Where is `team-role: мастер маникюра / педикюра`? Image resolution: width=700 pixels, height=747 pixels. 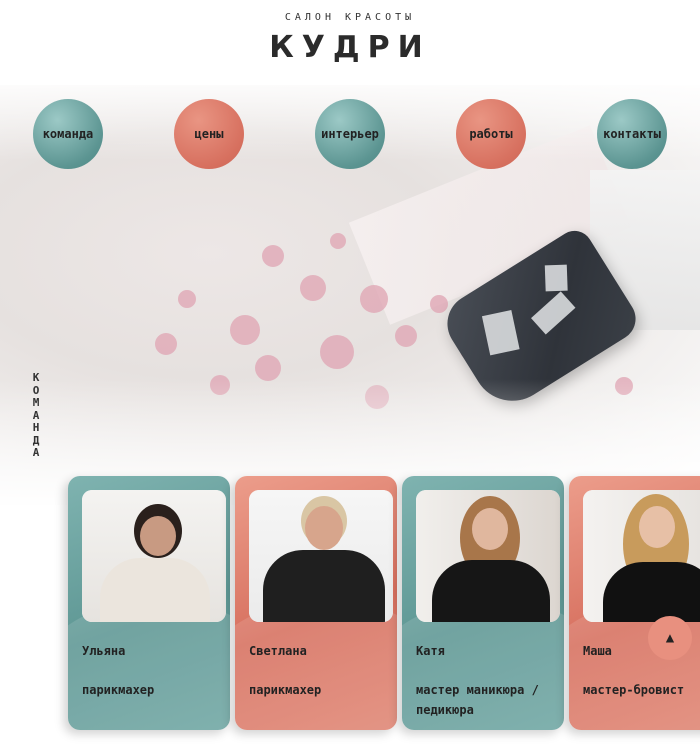
team-role: мастер маникюра / педикюра is located at coordinates (477, 700).